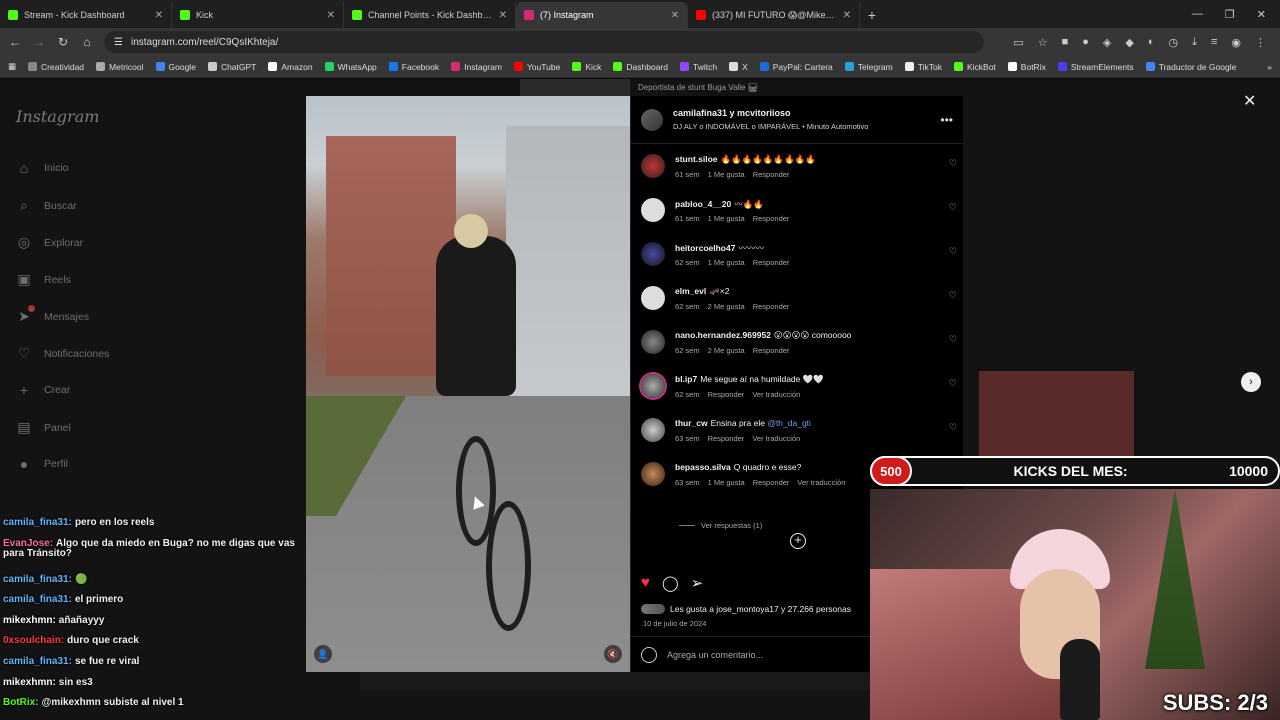 The image size is (1280, 720). What do you see at coordinates (1018, 42) in the screenshot?
I see `install-icon: ▭` at bounding box center [1018, 42].